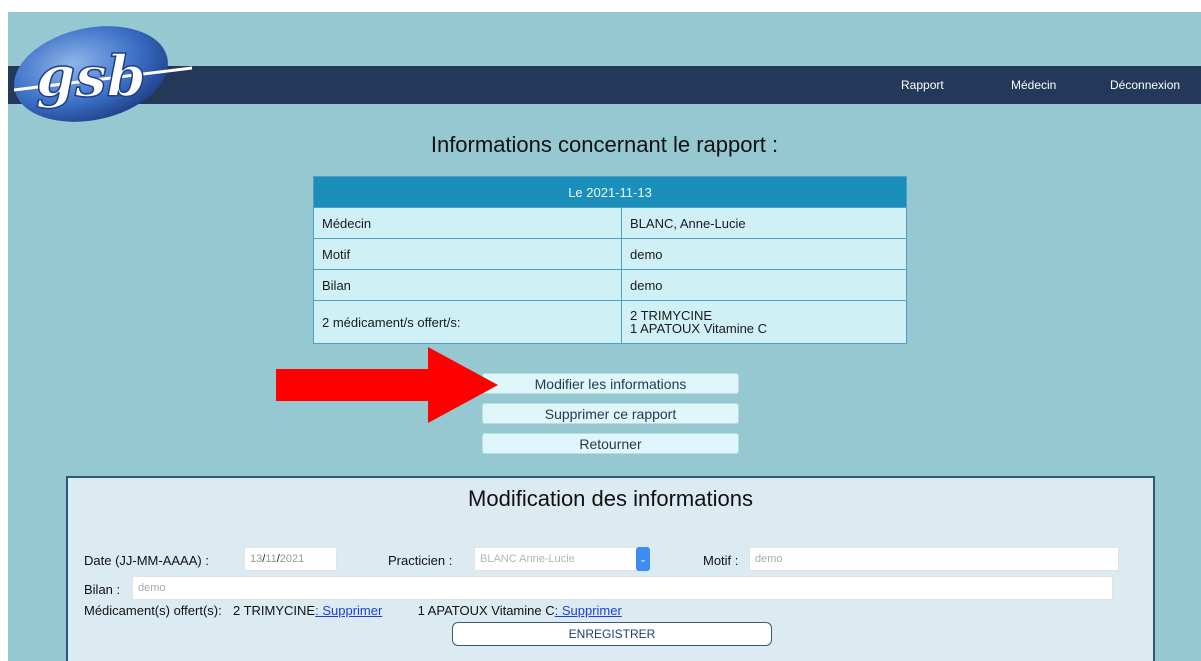 This screenshot has width=1201, height=661. I want to click on date-month: 11, so click(271, 559).